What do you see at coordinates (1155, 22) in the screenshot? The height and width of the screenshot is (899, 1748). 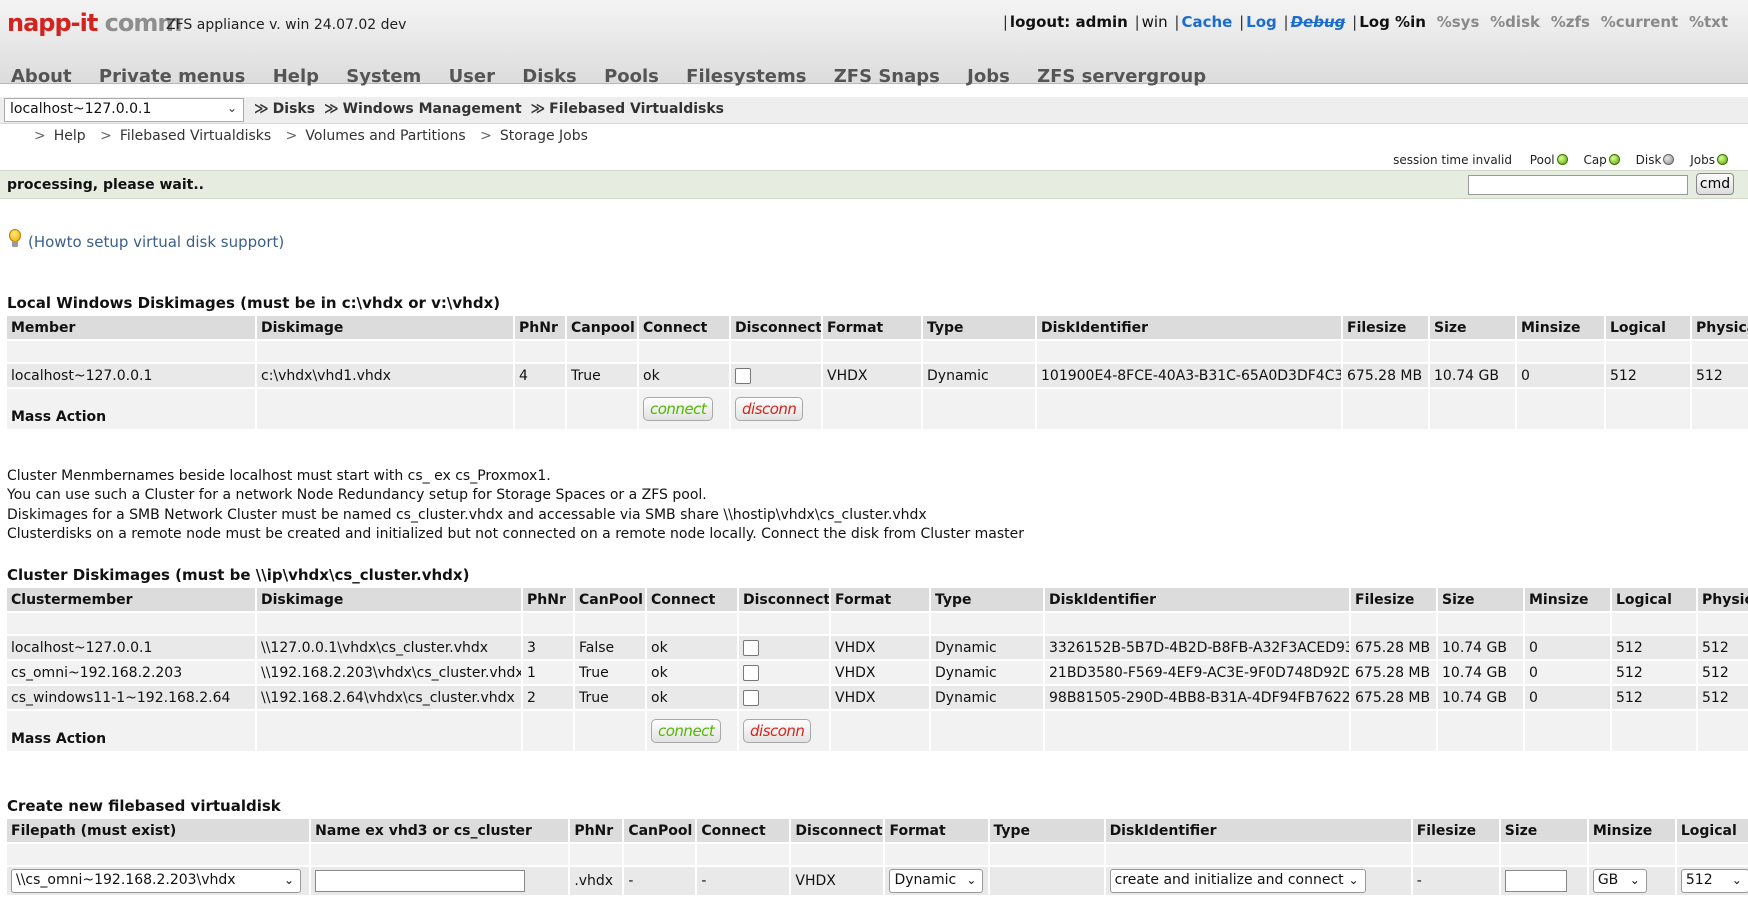 I see `win-link: win` at bounding box center [1155, 22].